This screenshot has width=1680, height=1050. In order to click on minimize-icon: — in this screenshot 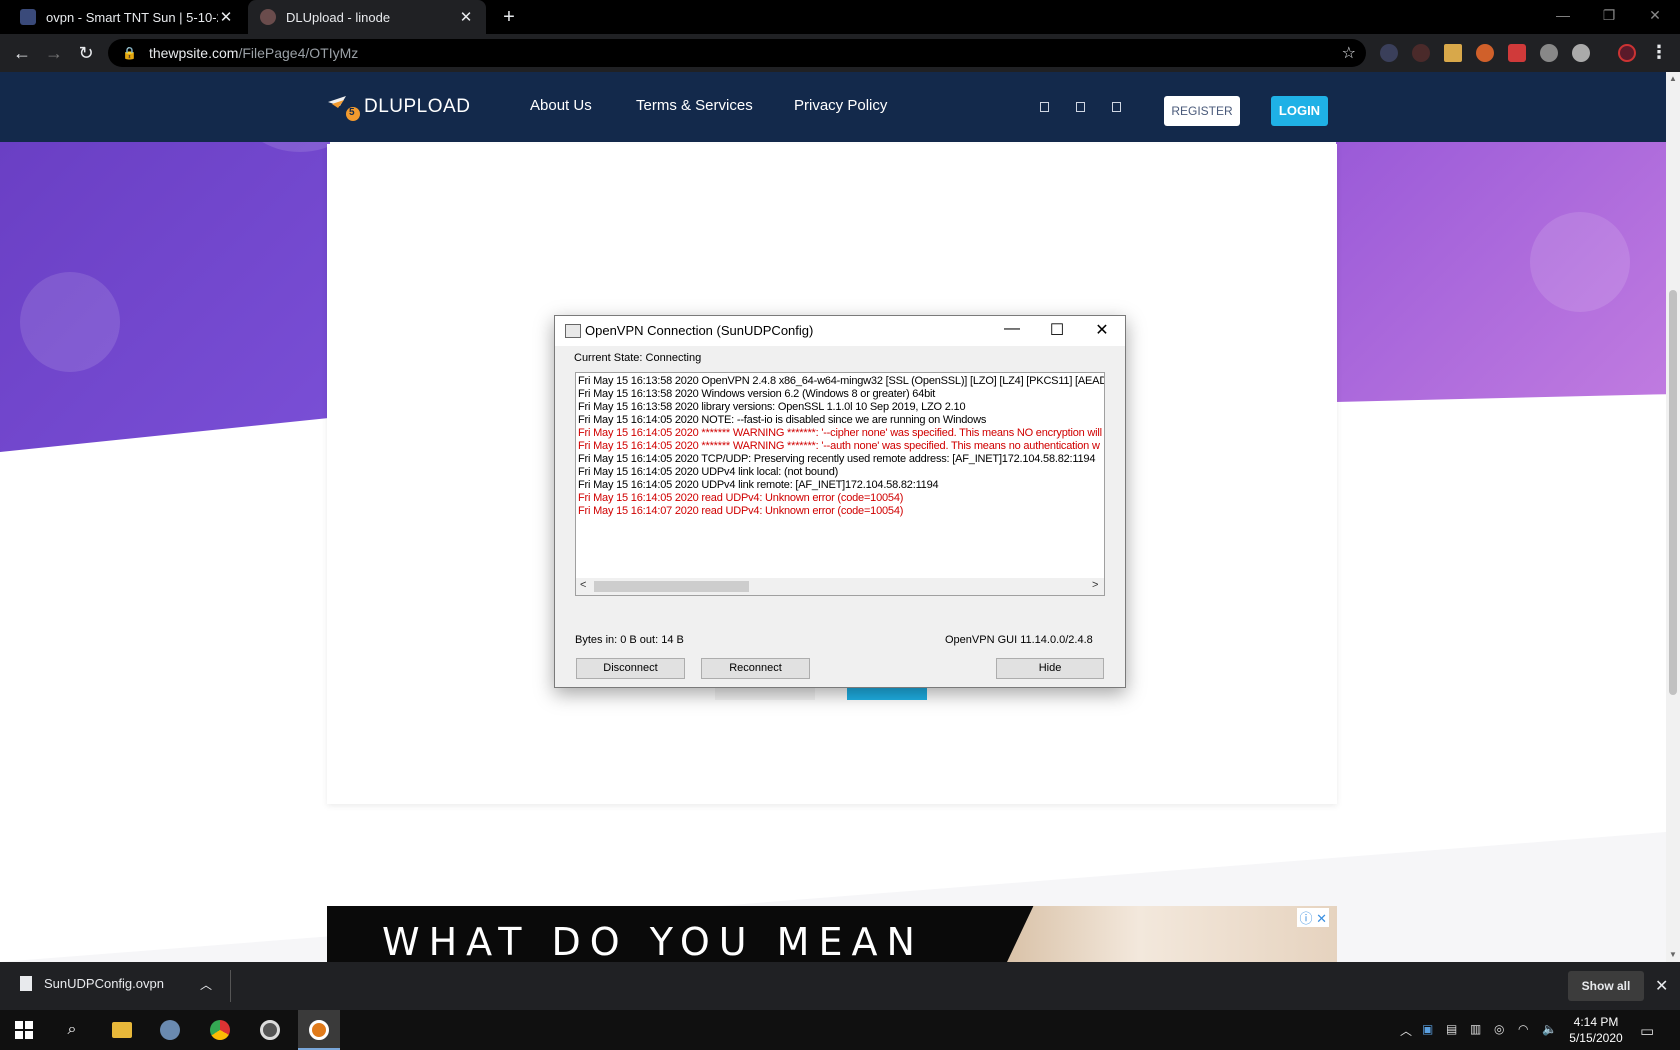, I will do `click(1012, 329)`.